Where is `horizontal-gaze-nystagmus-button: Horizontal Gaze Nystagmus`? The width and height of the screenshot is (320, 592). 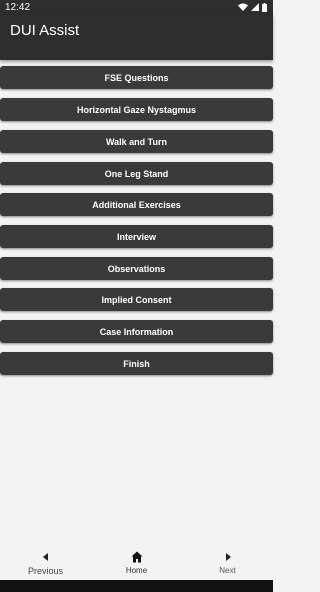
horizontal-gaze-nystagmus-button: Horizontal Gaze Nystagmus is located at coordinates (136, 109).